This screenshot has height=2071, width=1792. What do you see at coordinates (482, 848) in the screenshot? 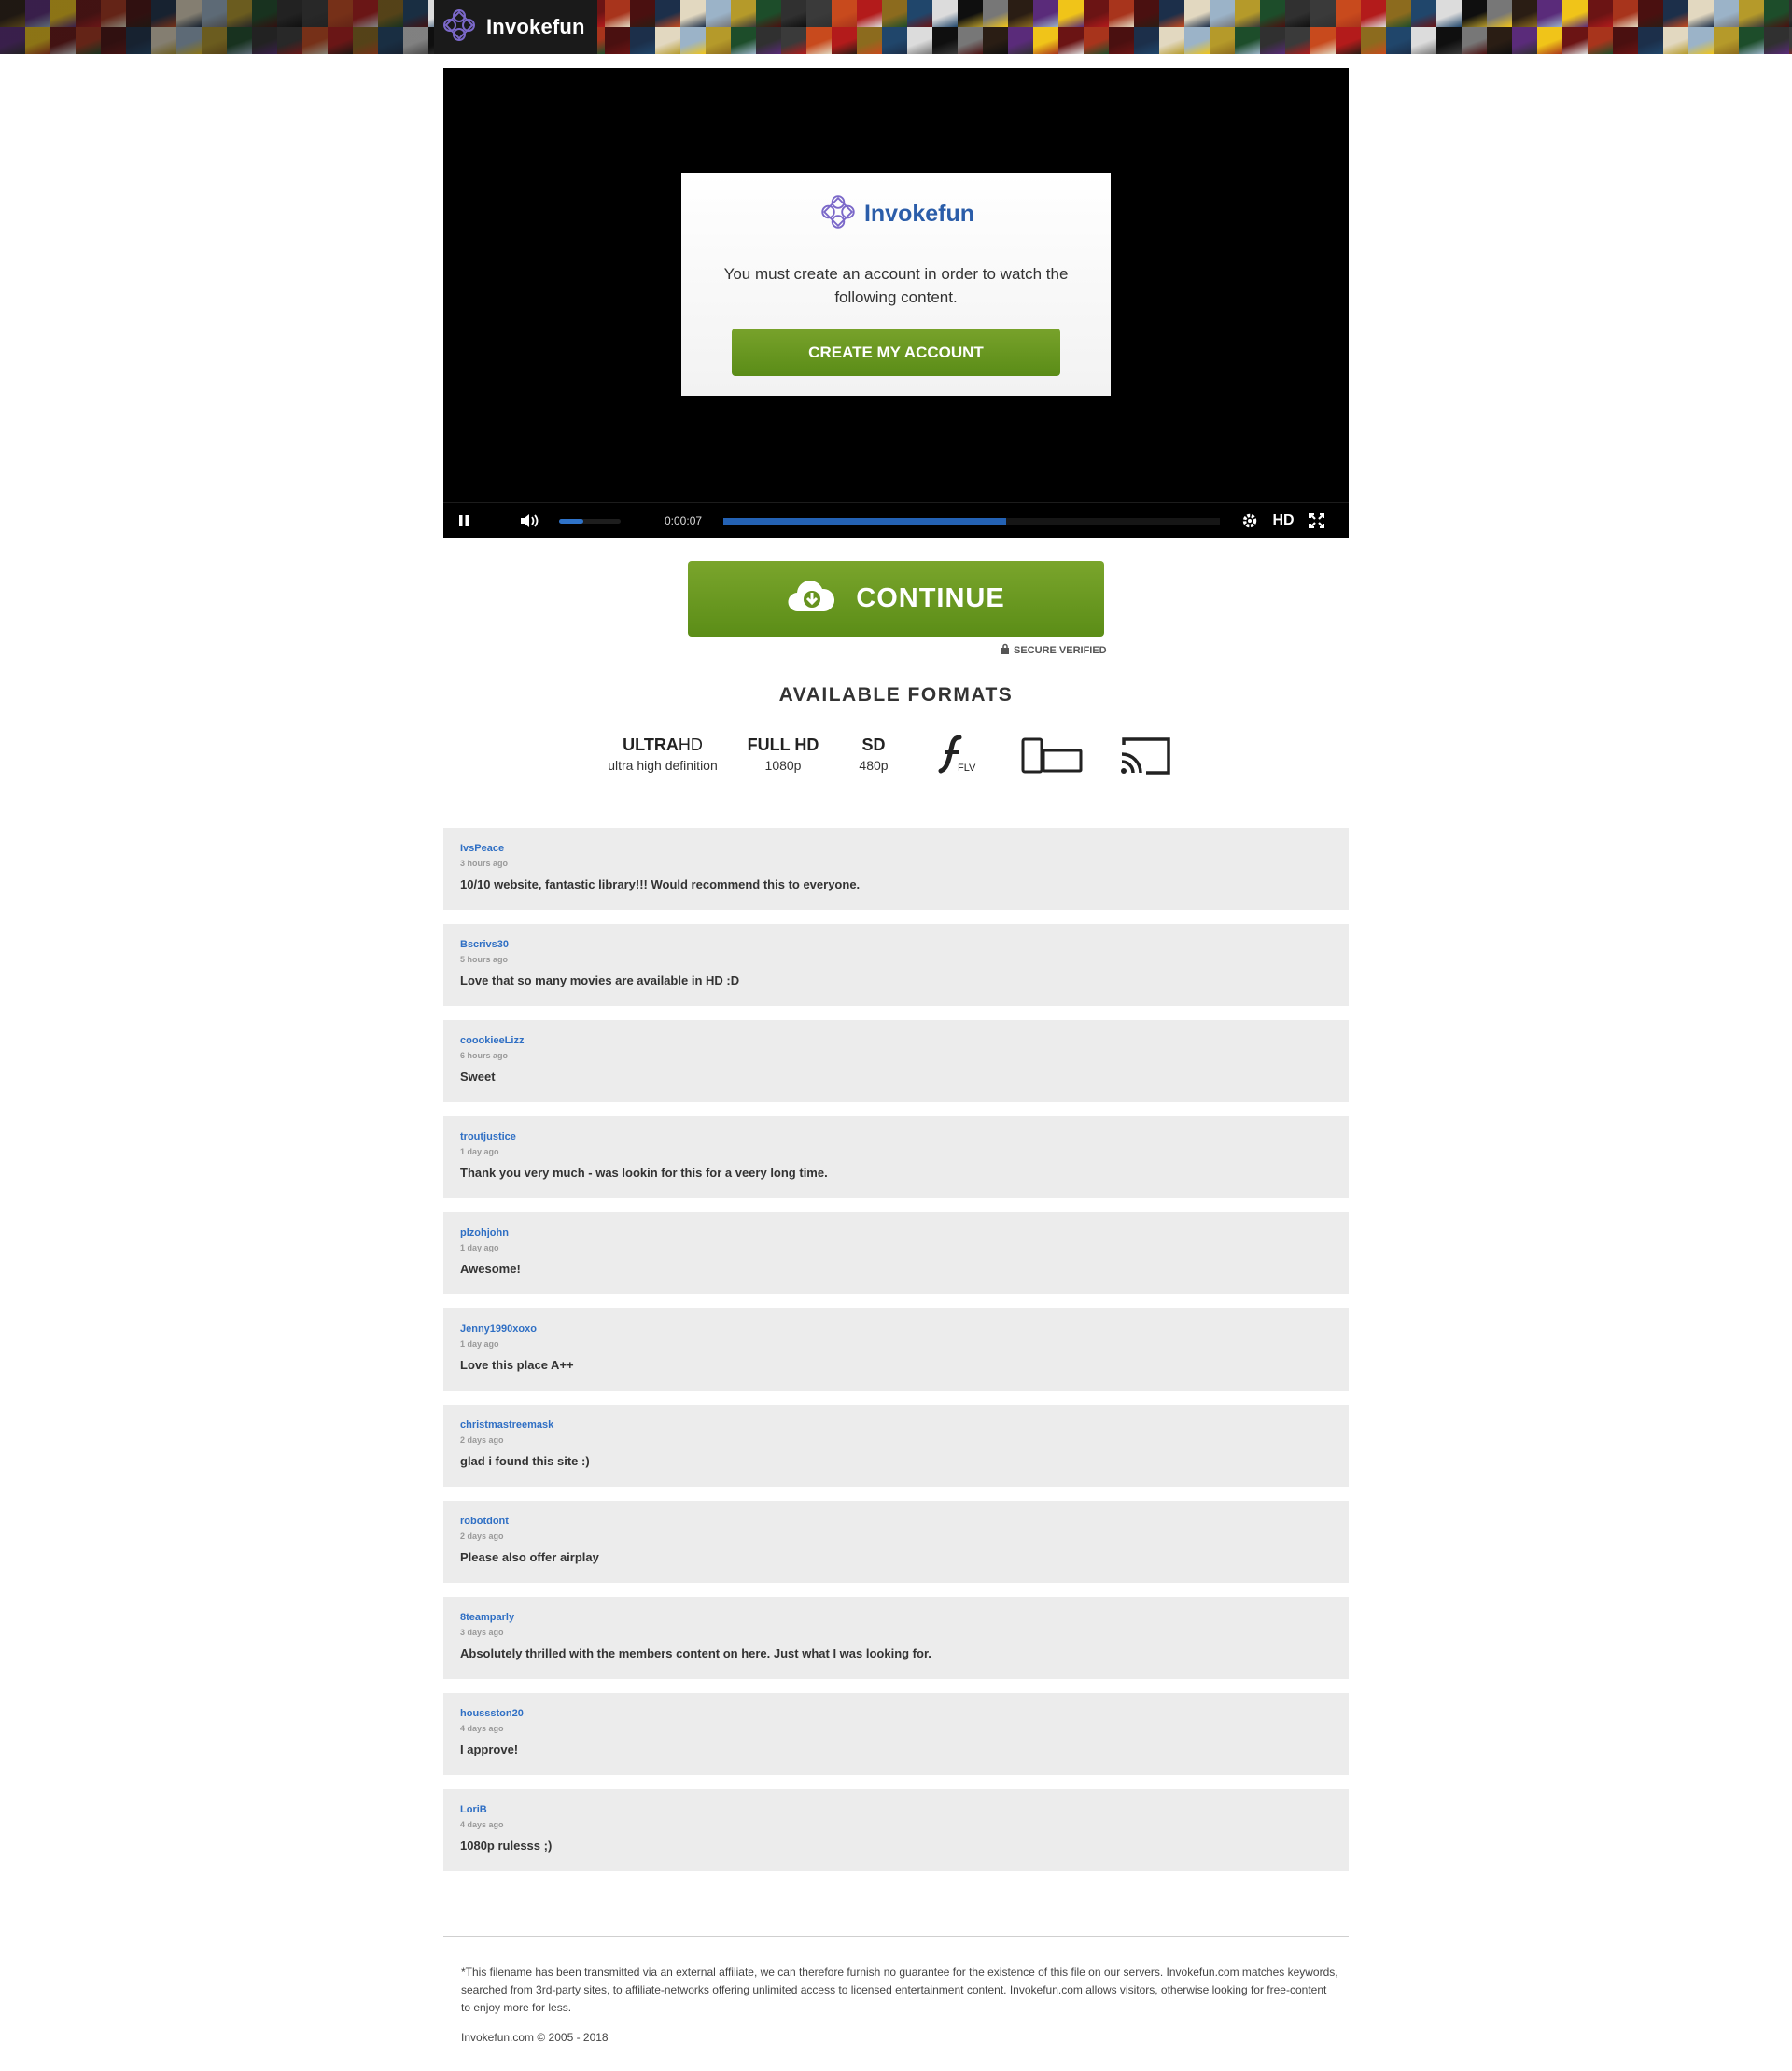
I see `comment-user: IvsPeace` at bounding box center [482, 848].